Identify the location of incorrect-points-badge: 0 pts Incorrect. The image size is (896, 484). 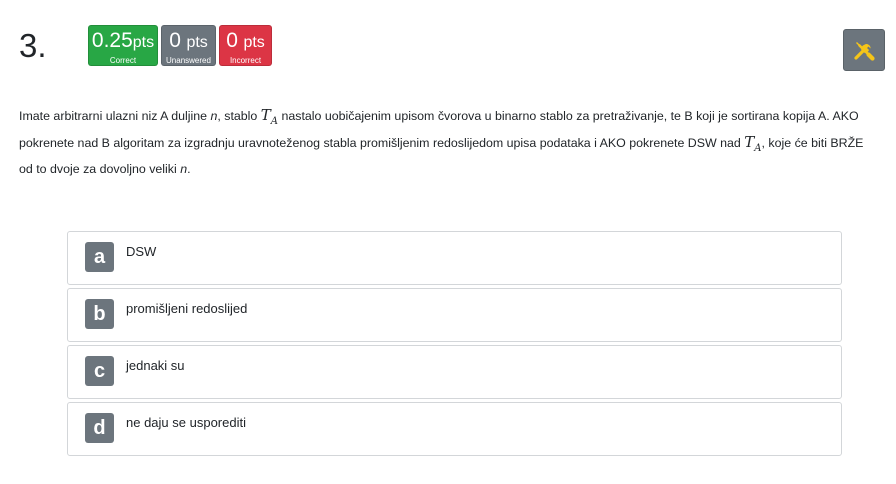
(245, 45).